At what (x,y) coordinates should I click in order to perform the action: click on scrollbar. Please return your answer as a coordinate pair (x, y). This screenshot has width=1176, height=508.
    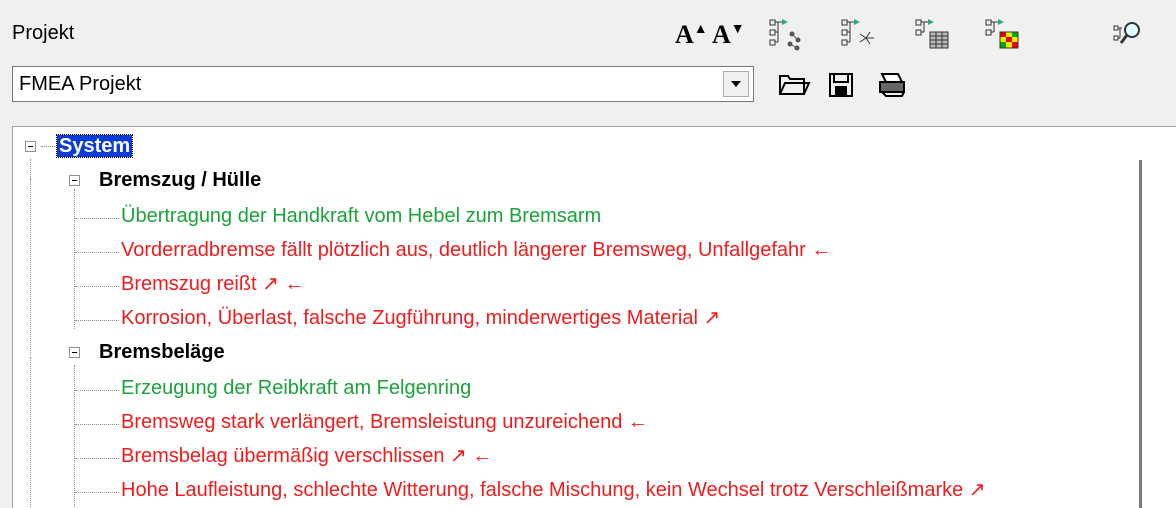
    Looking at the image, I should click on (1140, 334).